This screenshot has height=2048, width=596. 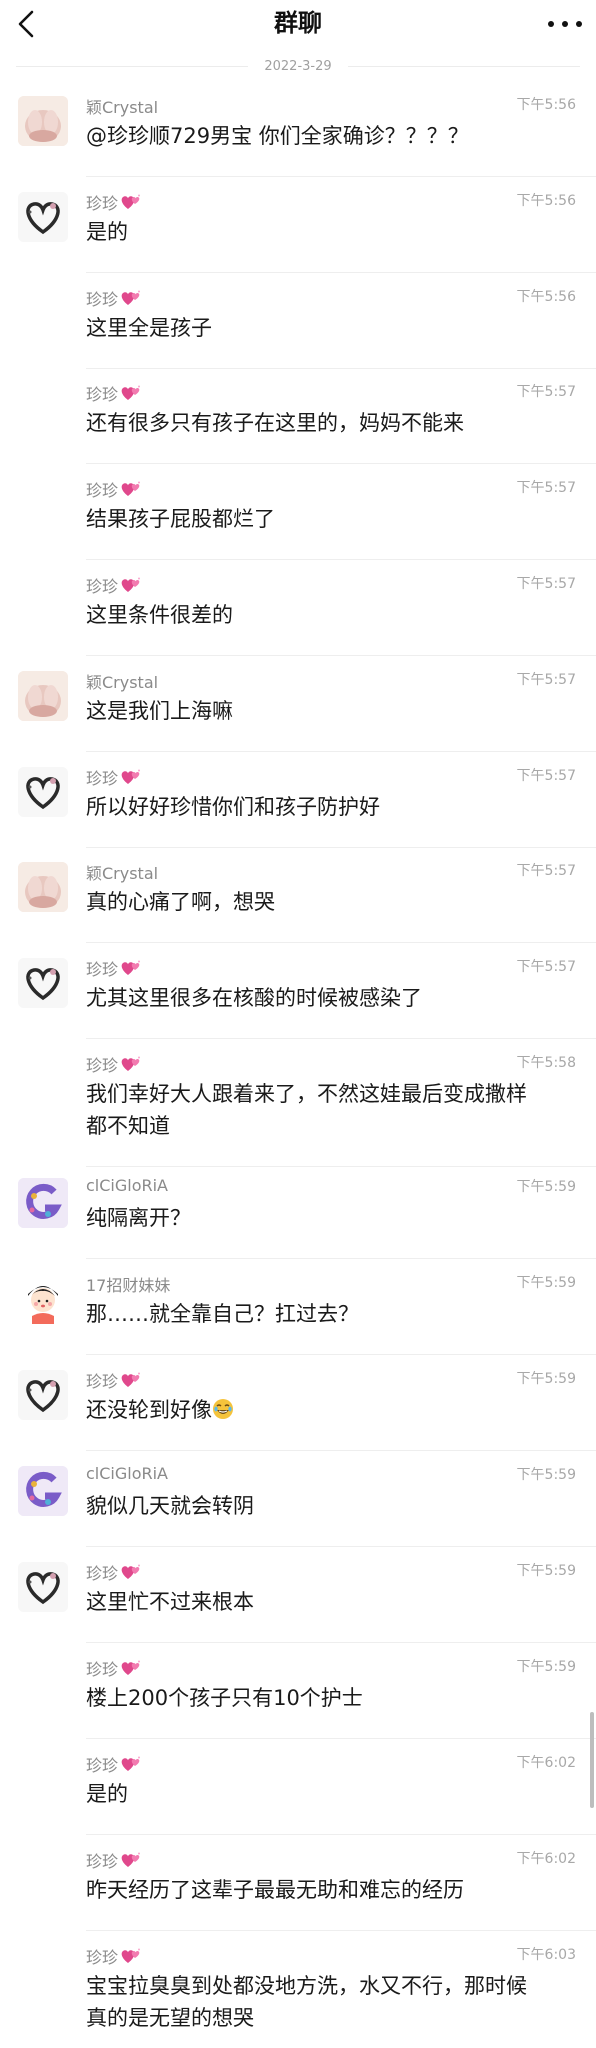 I want to click on message-text: 楼上200个孩子只有10个护士, so click(x=329, y=1698).